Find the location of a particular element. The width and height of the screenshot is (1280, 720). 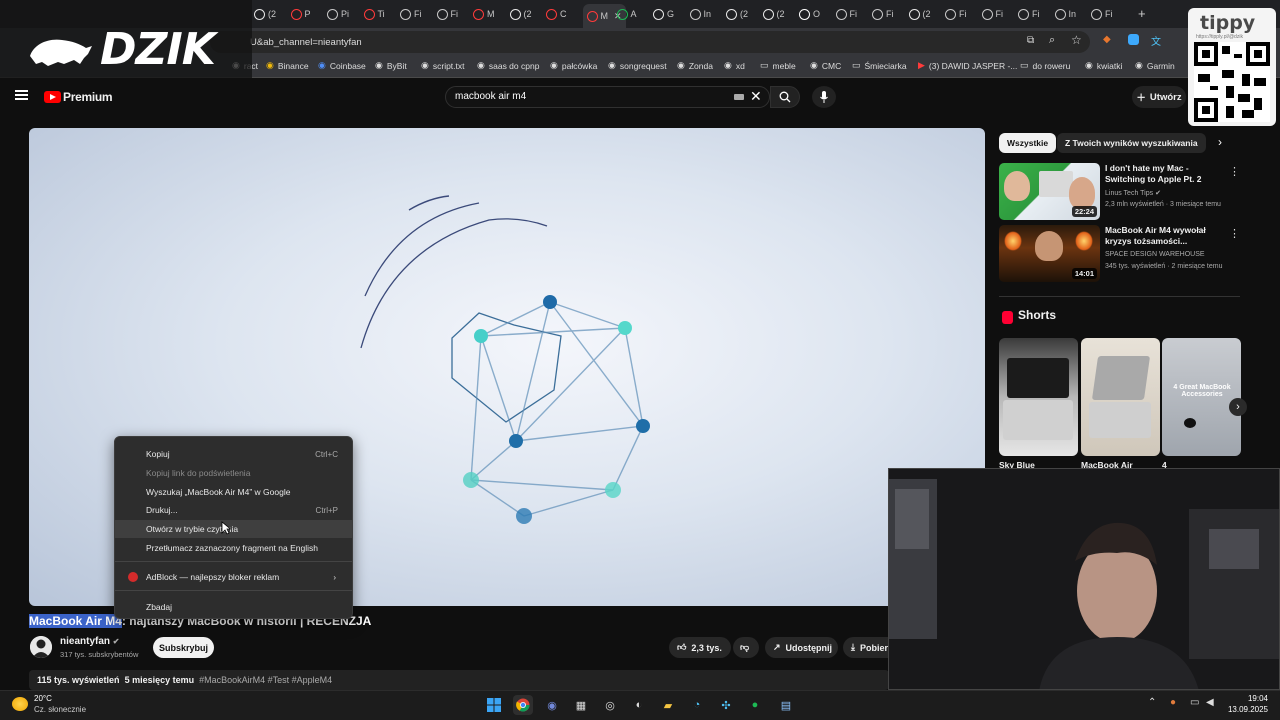

browser-tab: Ti is located at coordinates (374, 14).